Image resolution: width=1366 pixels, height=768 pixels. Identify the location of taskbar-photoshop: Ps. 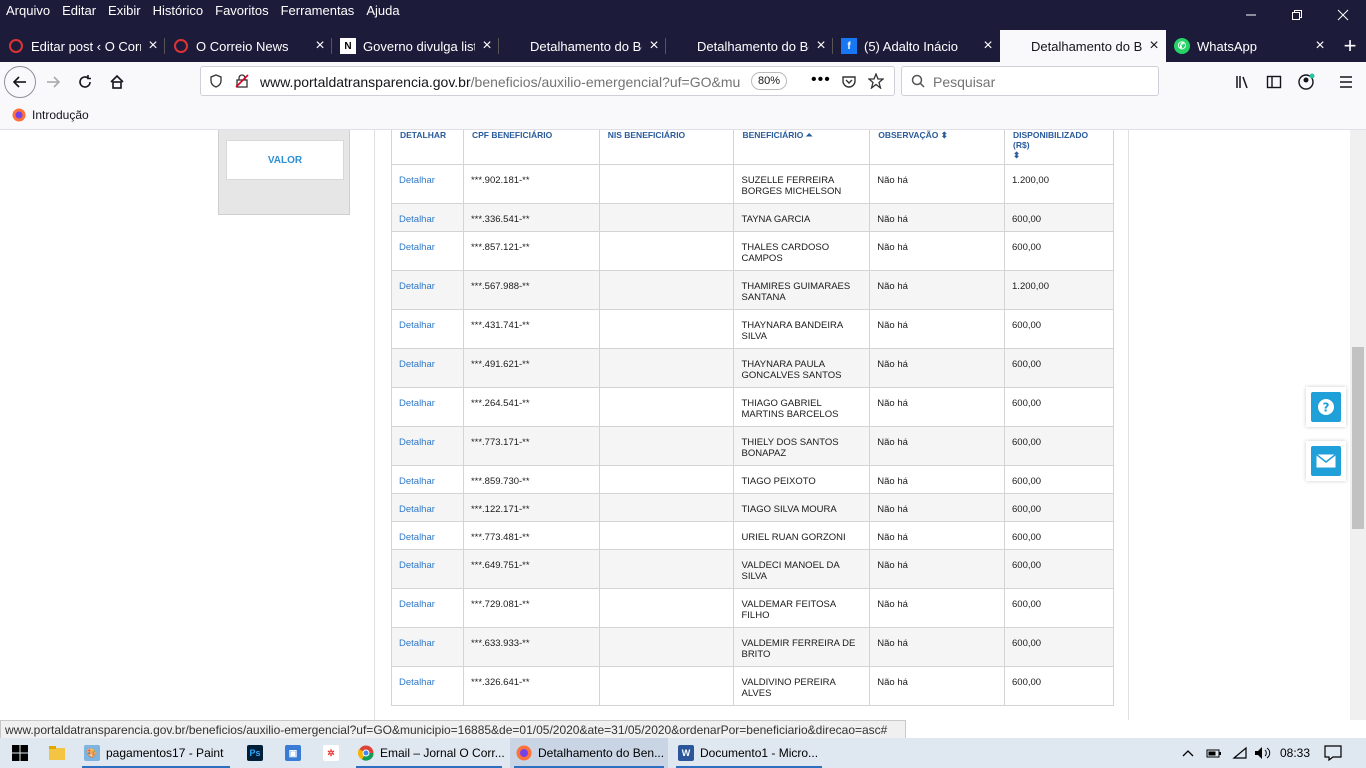
(255, 753).